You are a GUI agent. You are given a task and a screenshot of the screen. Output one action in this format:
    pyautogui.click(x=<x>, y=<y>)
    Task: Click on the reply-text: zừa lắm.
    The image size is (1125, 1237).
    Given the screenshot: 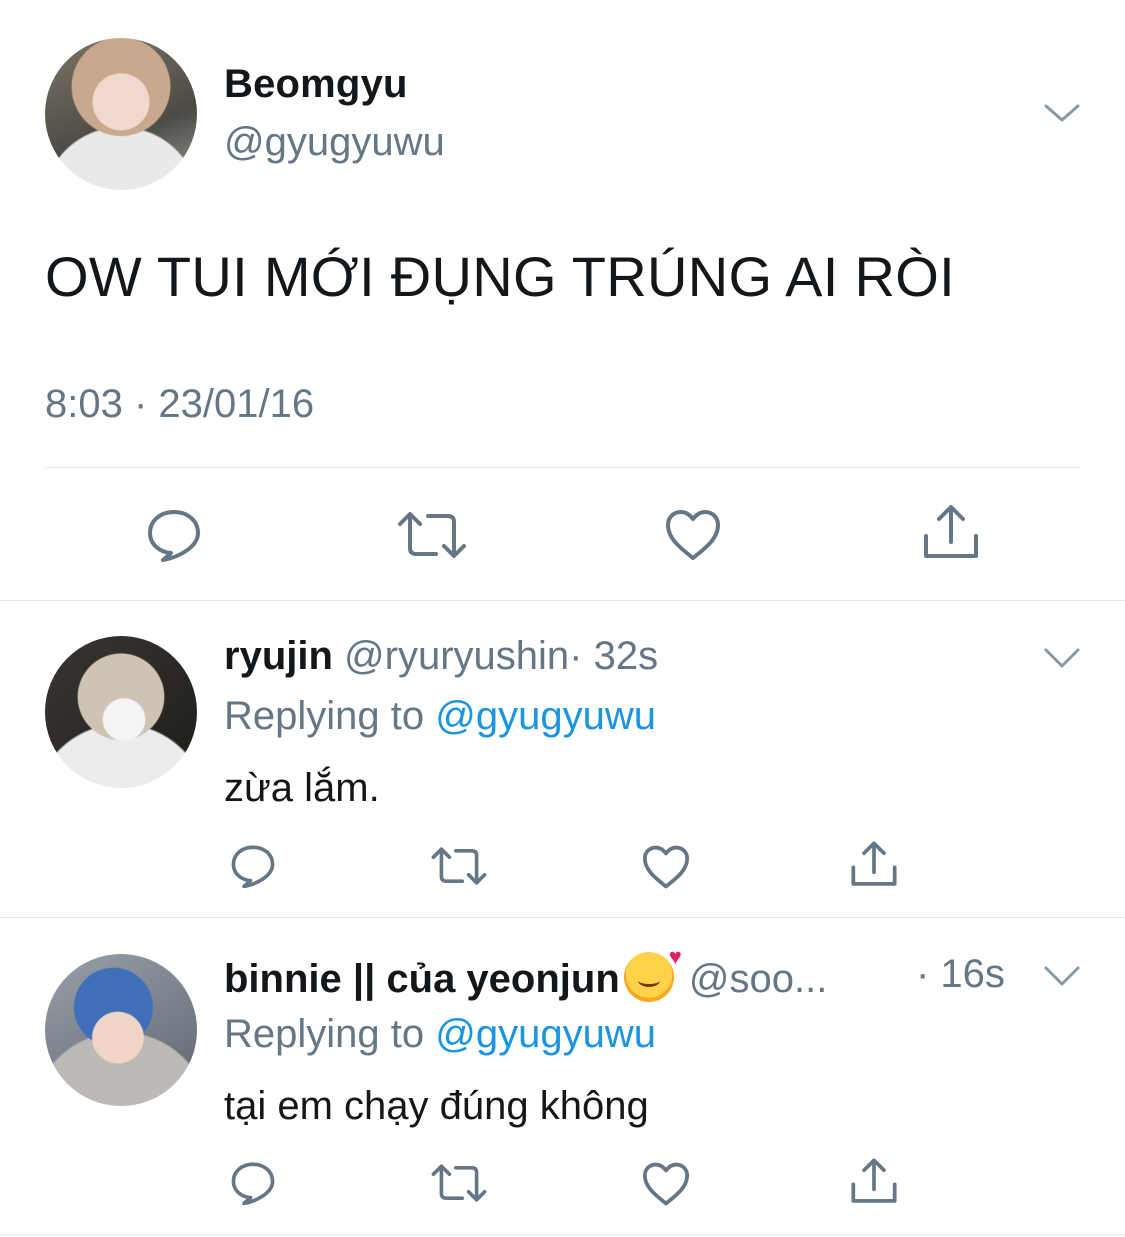 What is the action you would take?
    pyautogui.click(x=302, y=788)
    